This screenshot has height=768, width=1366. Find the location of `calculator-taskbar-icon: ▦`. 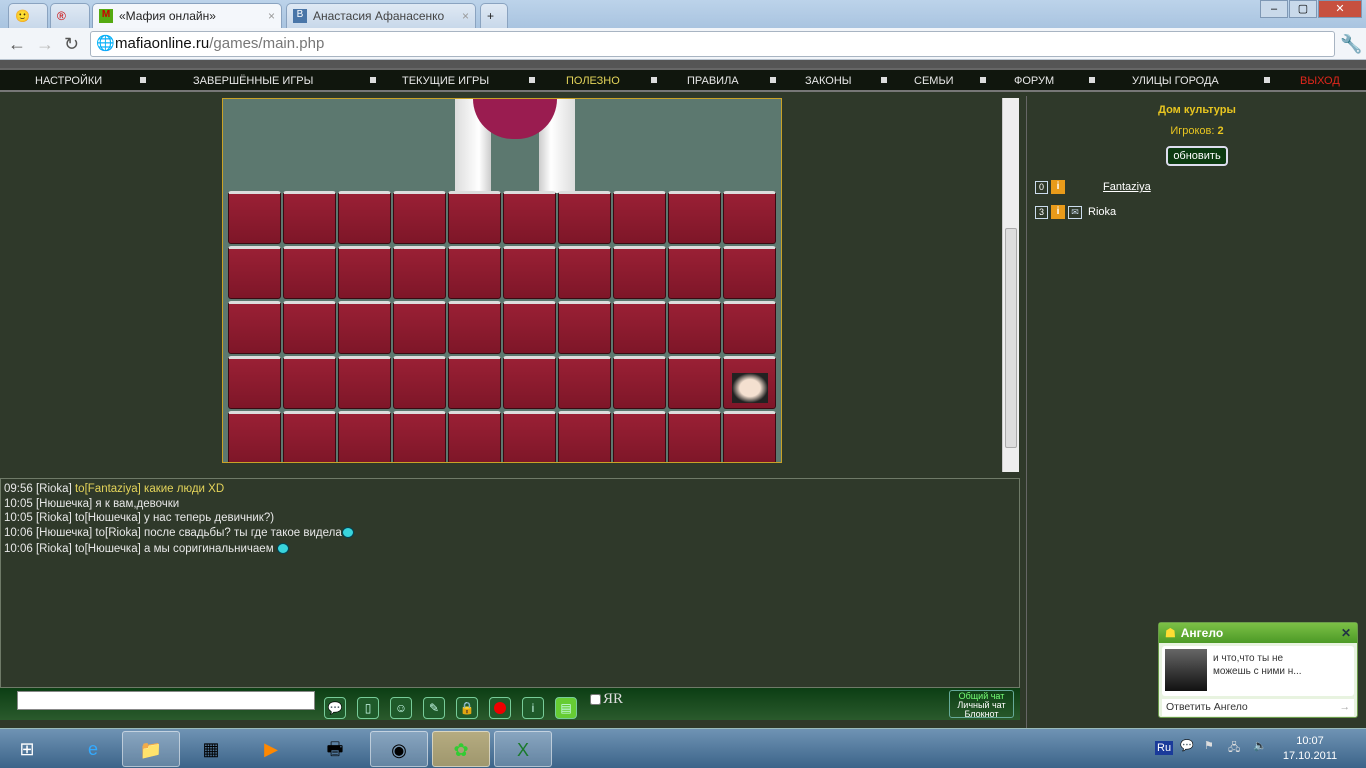

calculator-taskbar-icon: ▦ is located at coordinates (211, 749).